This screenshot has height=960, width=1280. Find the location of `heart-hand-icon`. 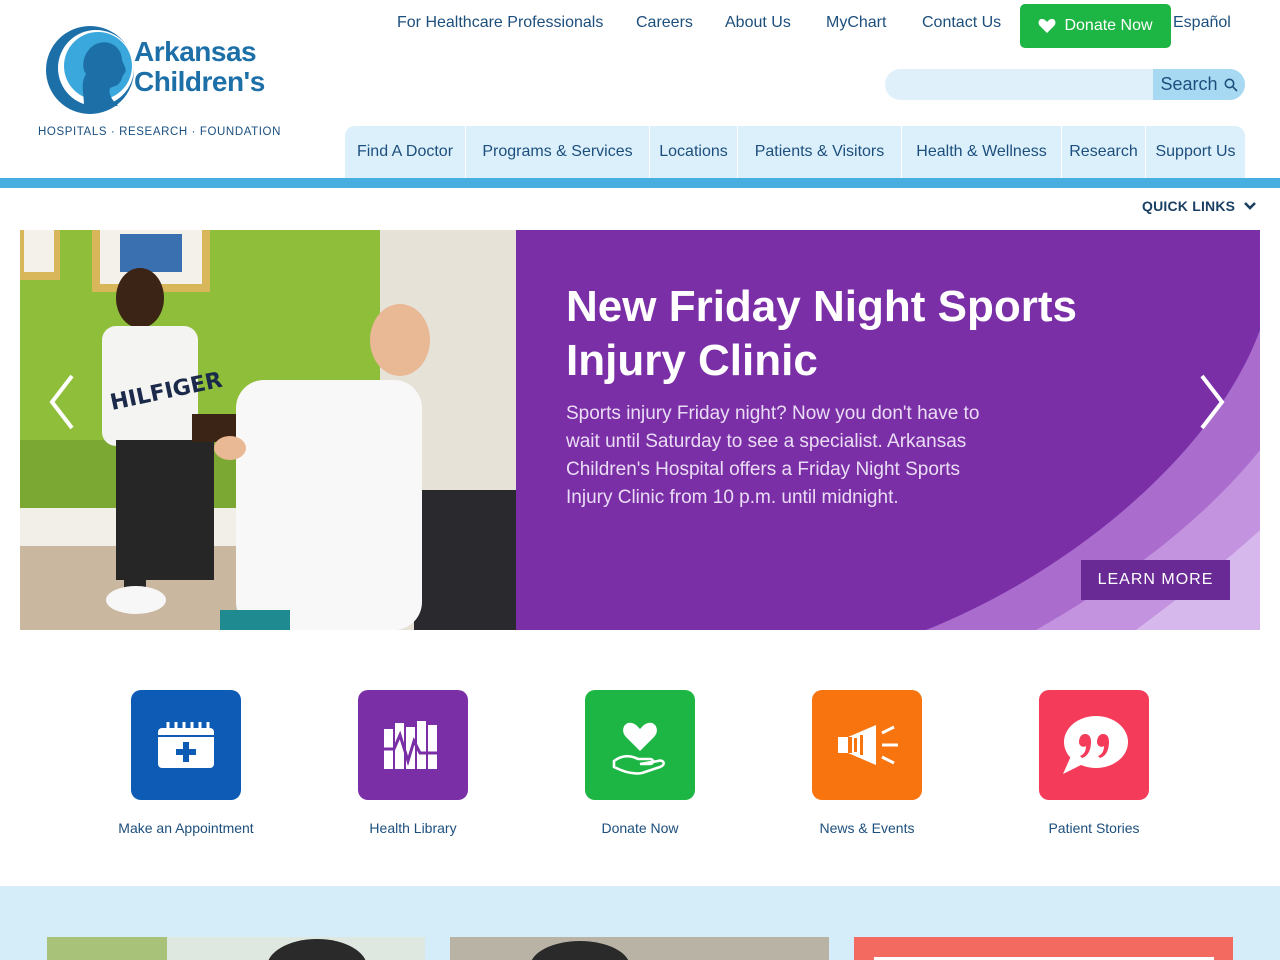

heart-hand-icon is located at coordinates (638, 748).